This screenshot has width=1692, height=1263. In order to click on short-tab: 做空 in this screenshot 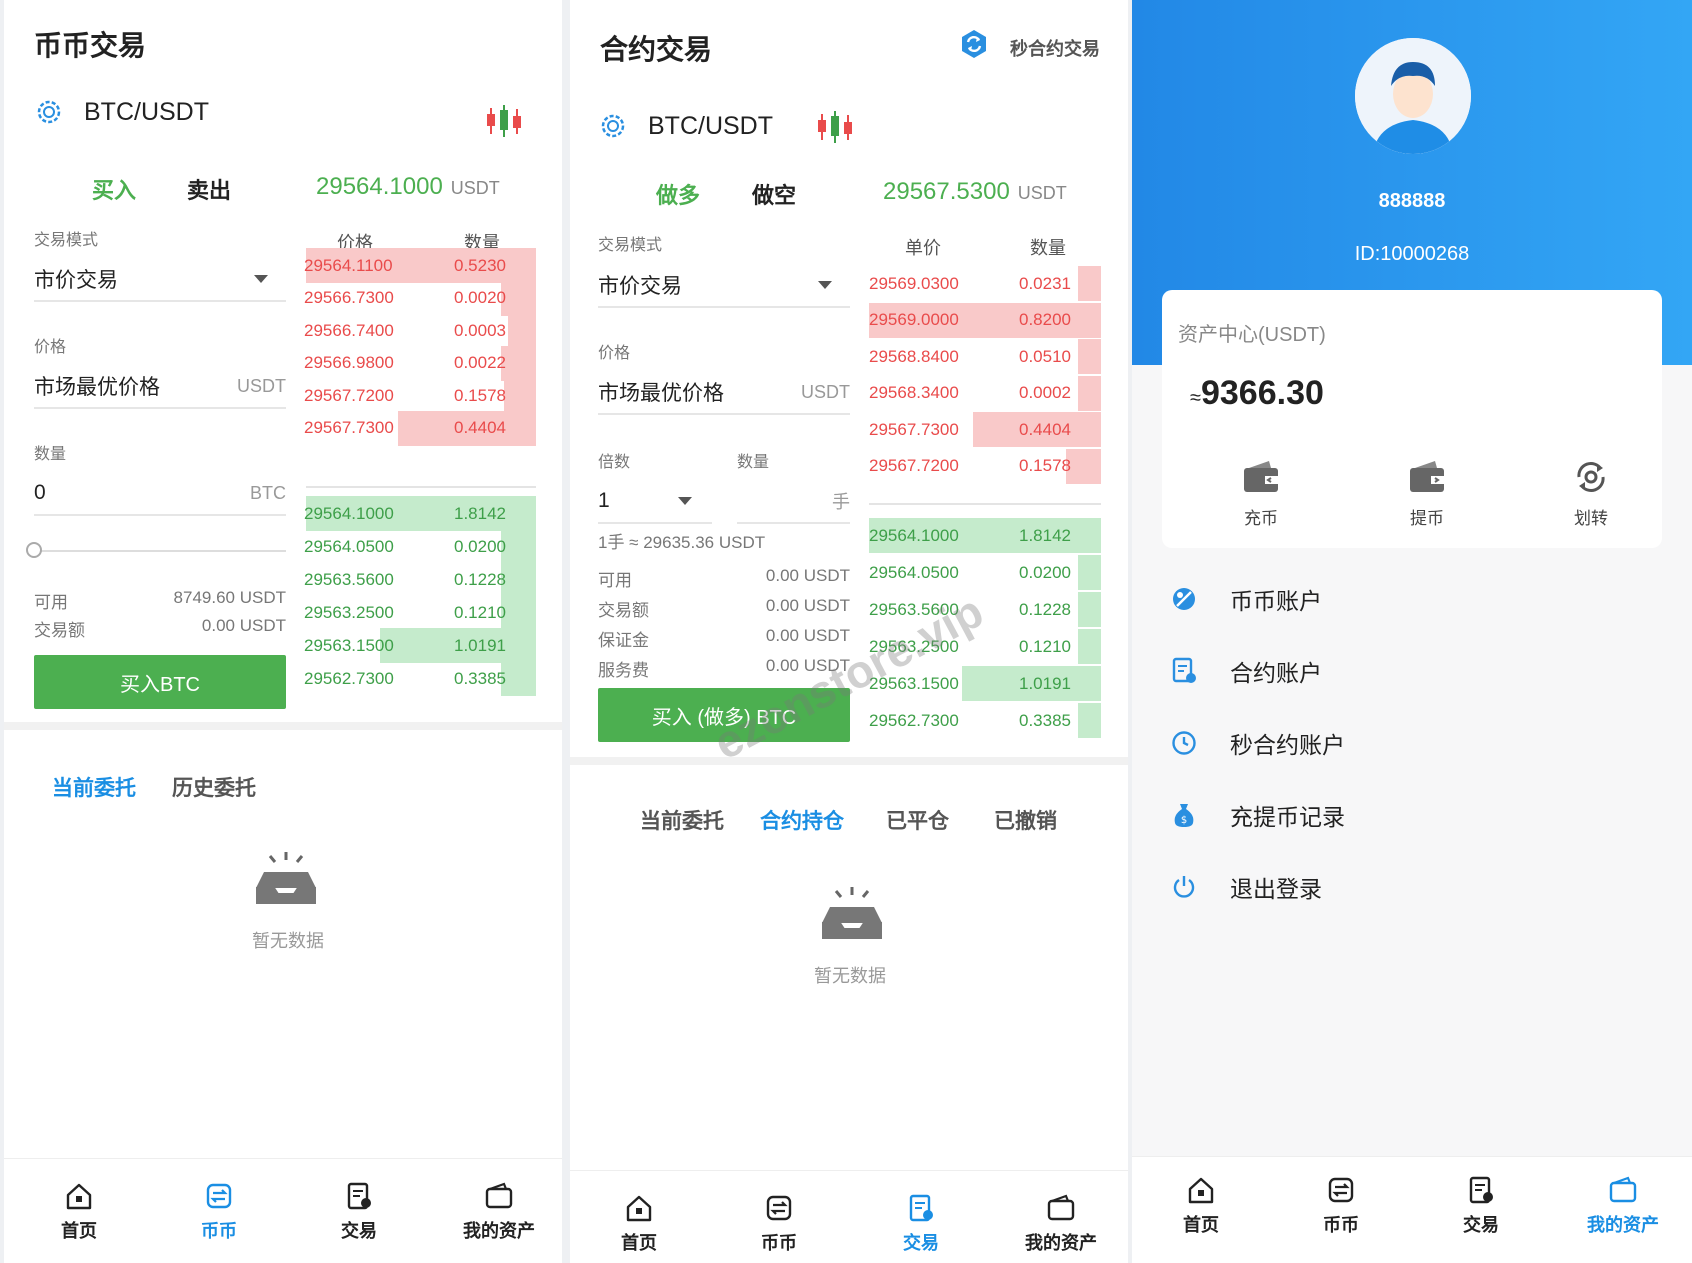, I will do `click(774, 194)`.